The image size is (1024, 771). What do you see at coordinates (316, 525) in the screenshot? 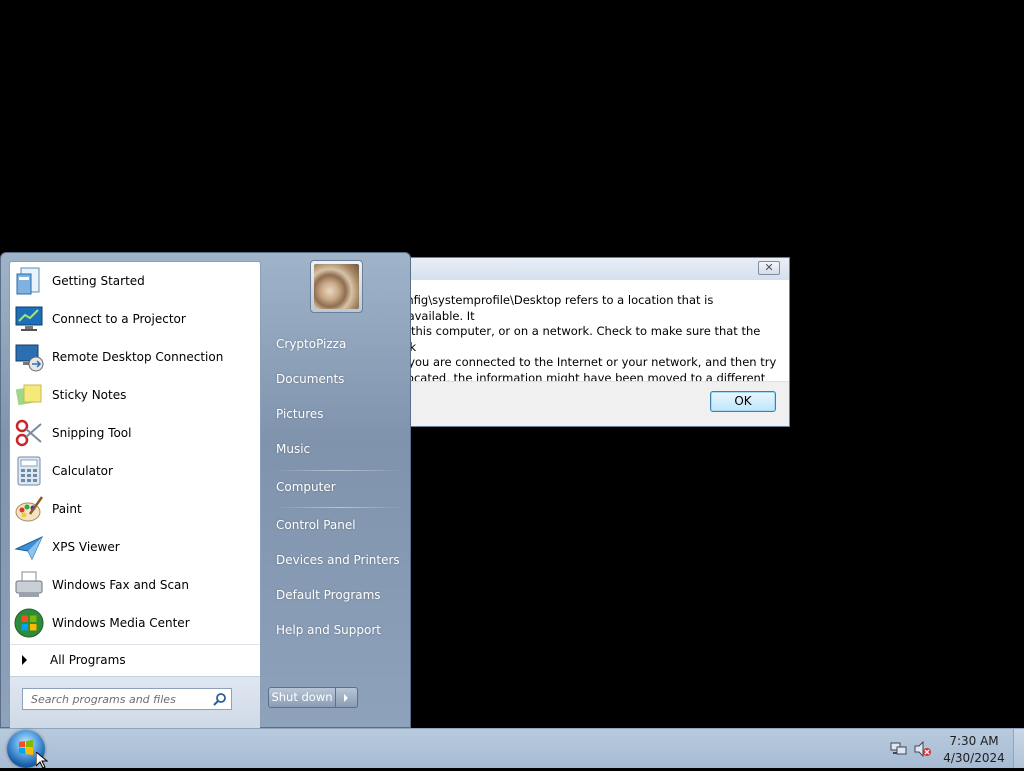
I see `control-panel-link: Control Panel` at bounding box center [316, 525].